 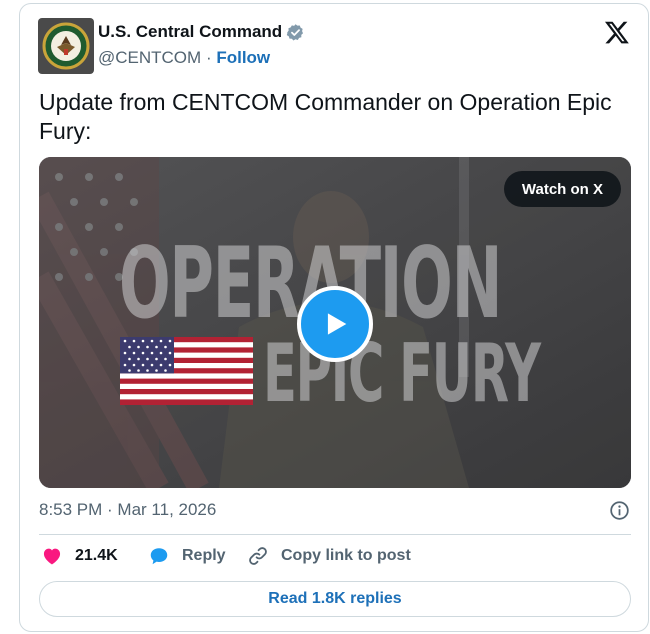 I want to click on copy-link-button: Copy link to post, so click(x=329, y=556).